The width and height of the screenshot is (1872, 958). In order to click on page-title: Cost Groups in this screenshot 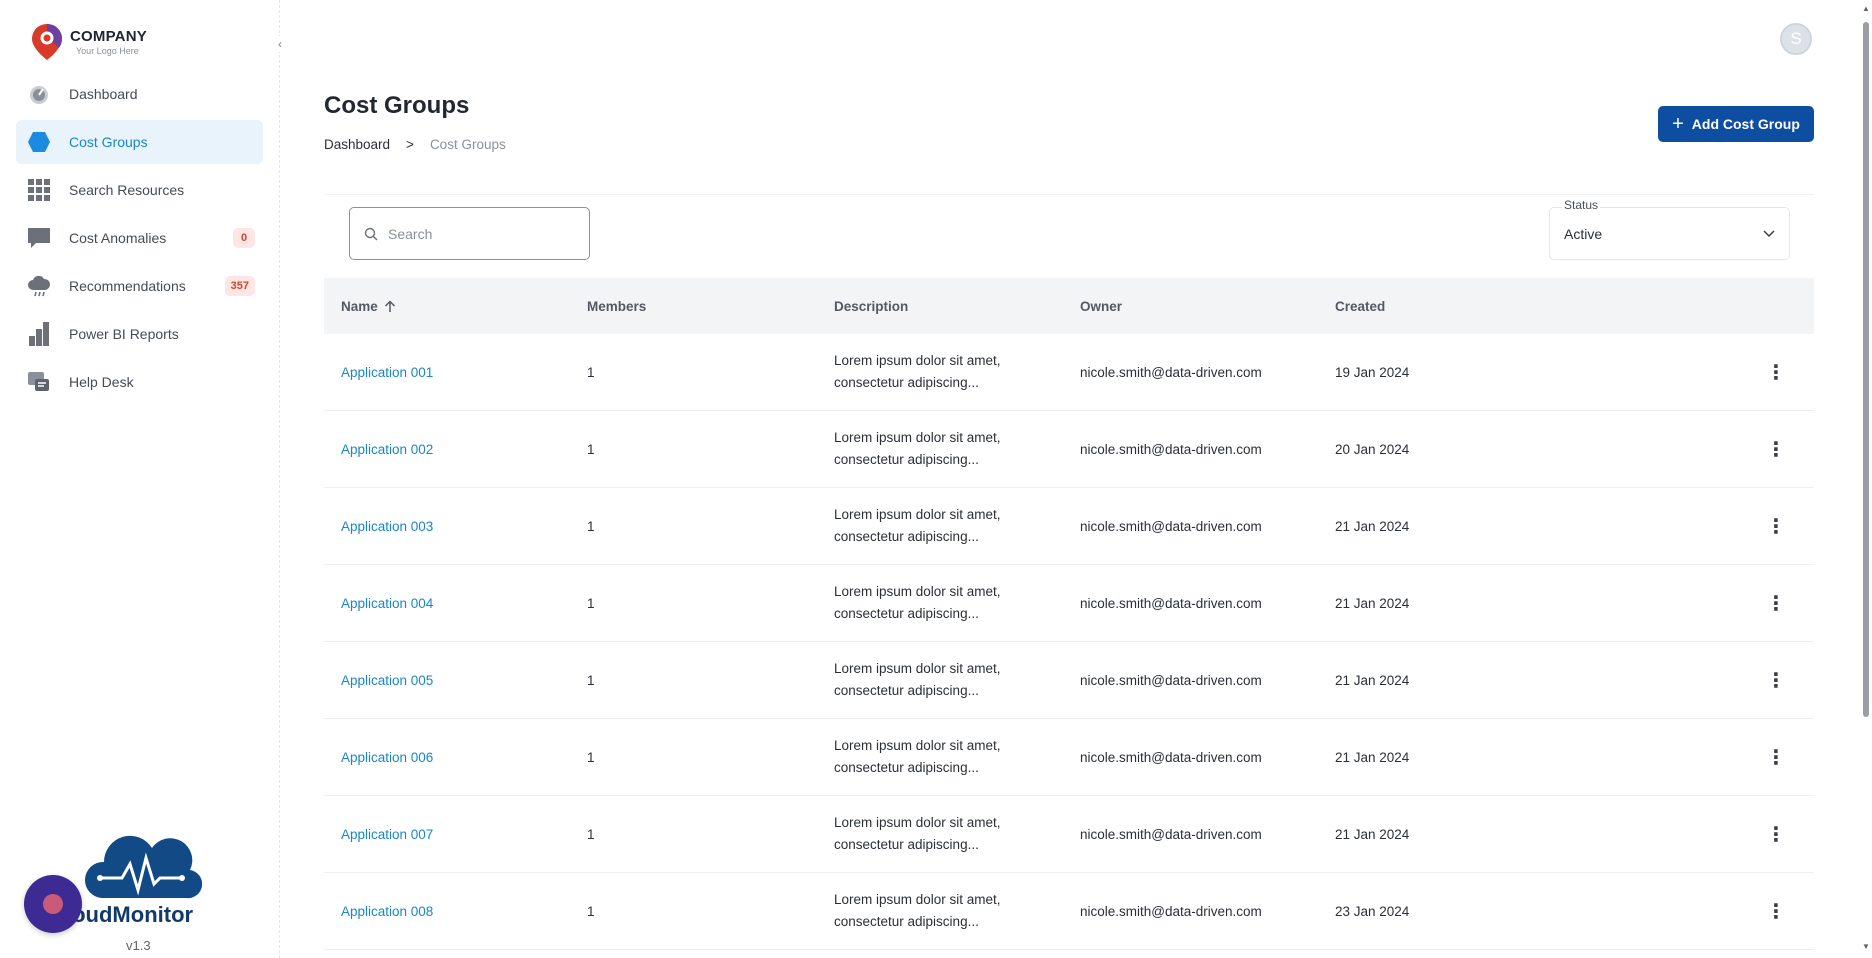, I will do `click(397, 105)`.